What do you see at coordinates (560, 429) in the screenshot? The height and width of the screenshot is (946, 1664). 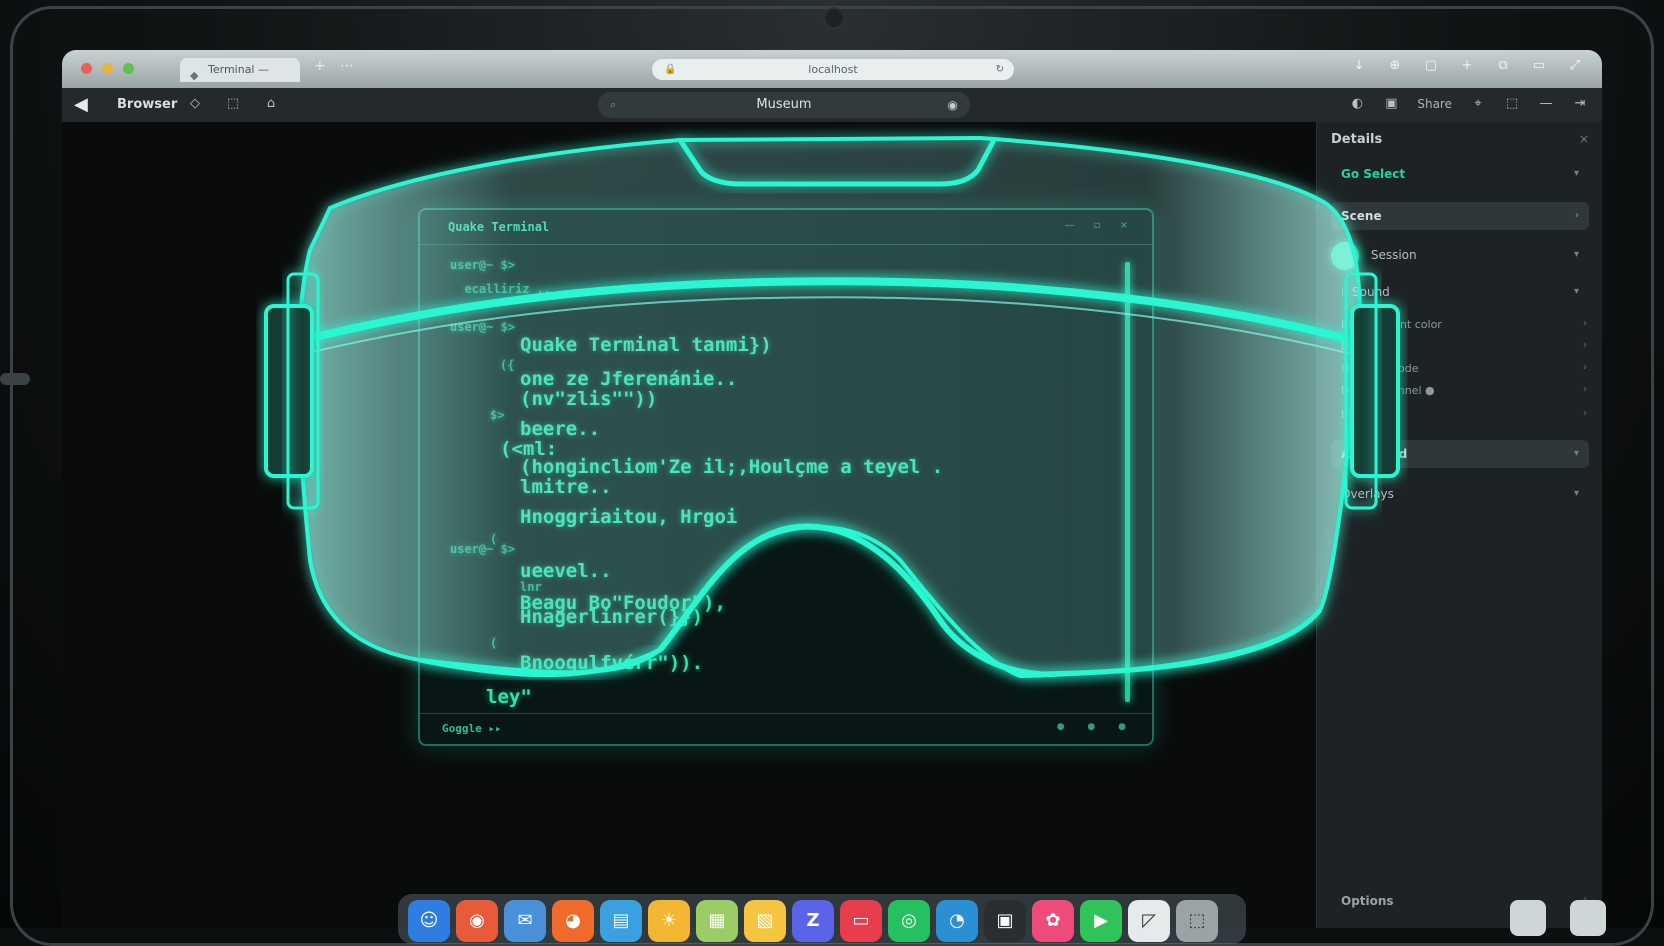 I see `terminal-line: beere..` at bounding box center [560, 429].